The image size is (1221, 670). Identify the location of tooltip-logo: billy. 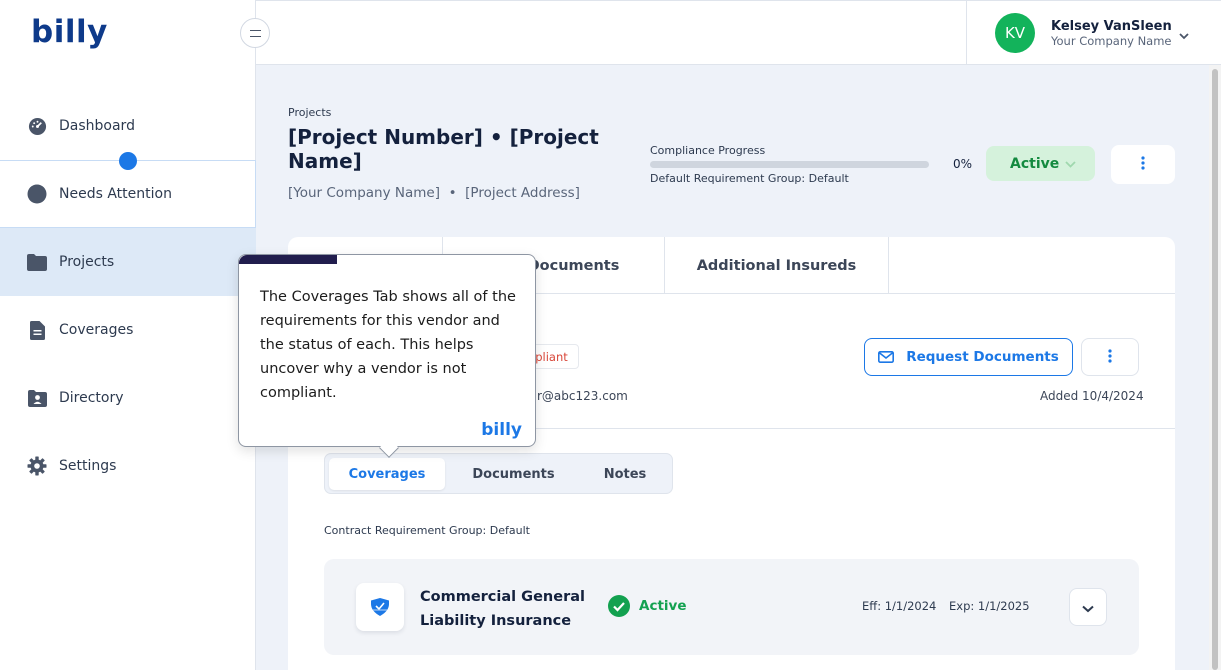
(501, 430).